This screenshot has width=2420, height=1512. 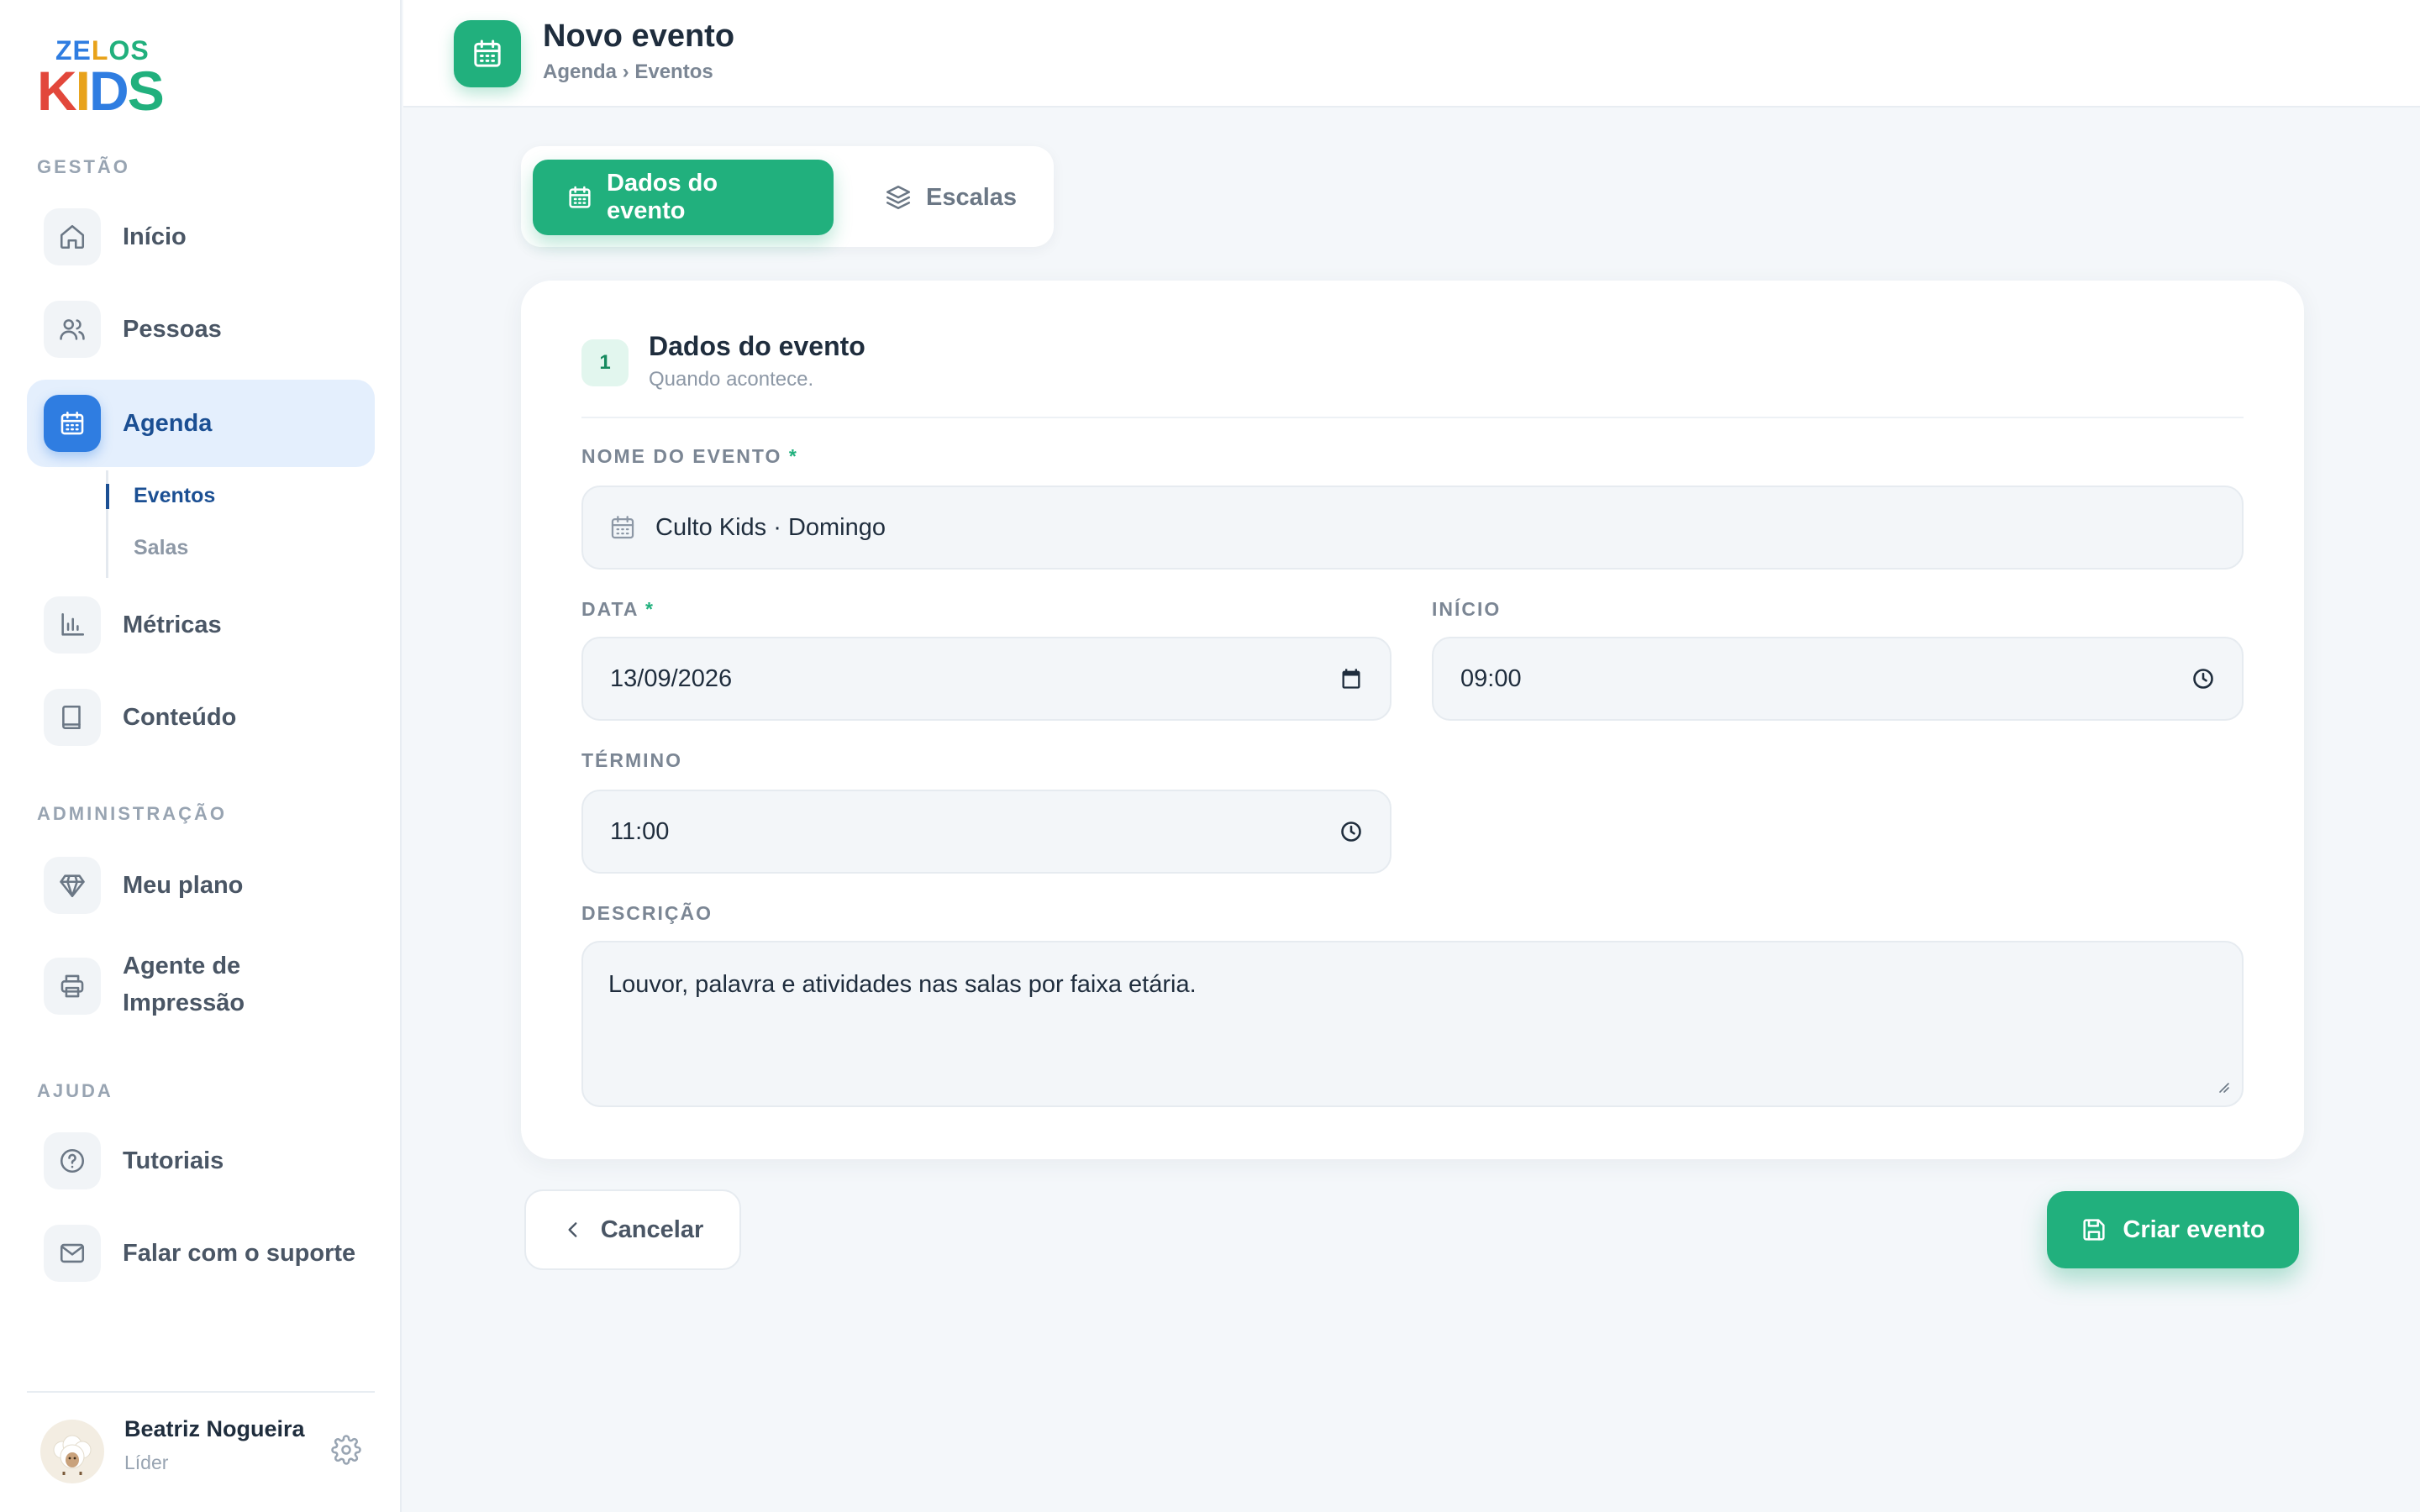 What do you see at coordinates (146, 1462) in the screenshot?
I see `user-role: Líder` at bounding box center [146, 1462].